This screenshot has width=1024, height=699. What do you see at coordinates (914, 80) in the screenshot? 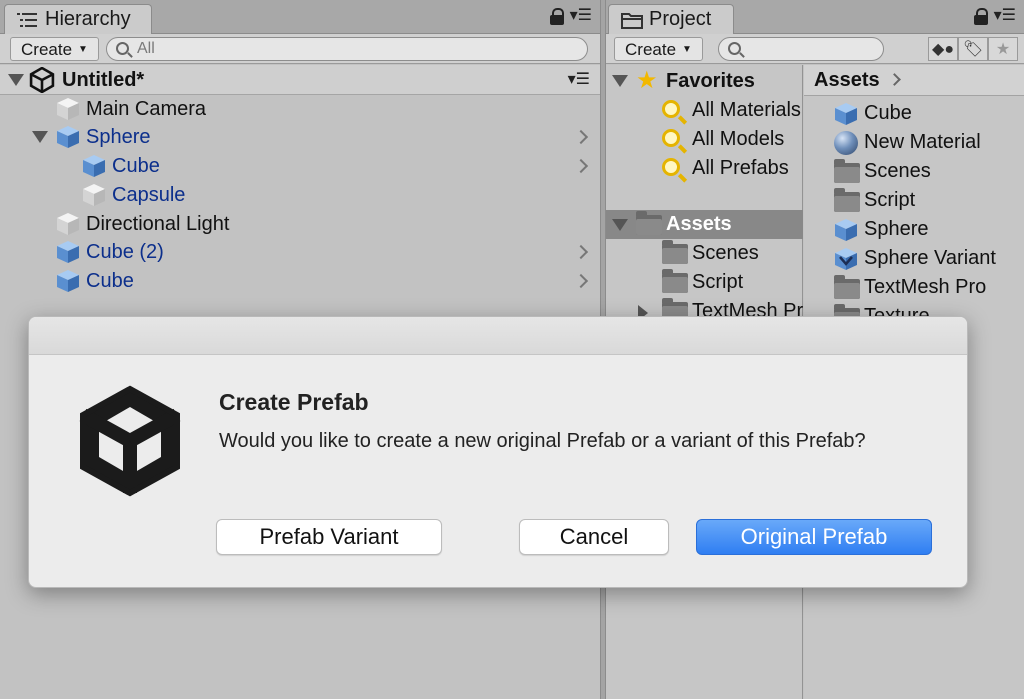
I see `assets-breadcrumb: Assets` at bounding box center [914, 80].